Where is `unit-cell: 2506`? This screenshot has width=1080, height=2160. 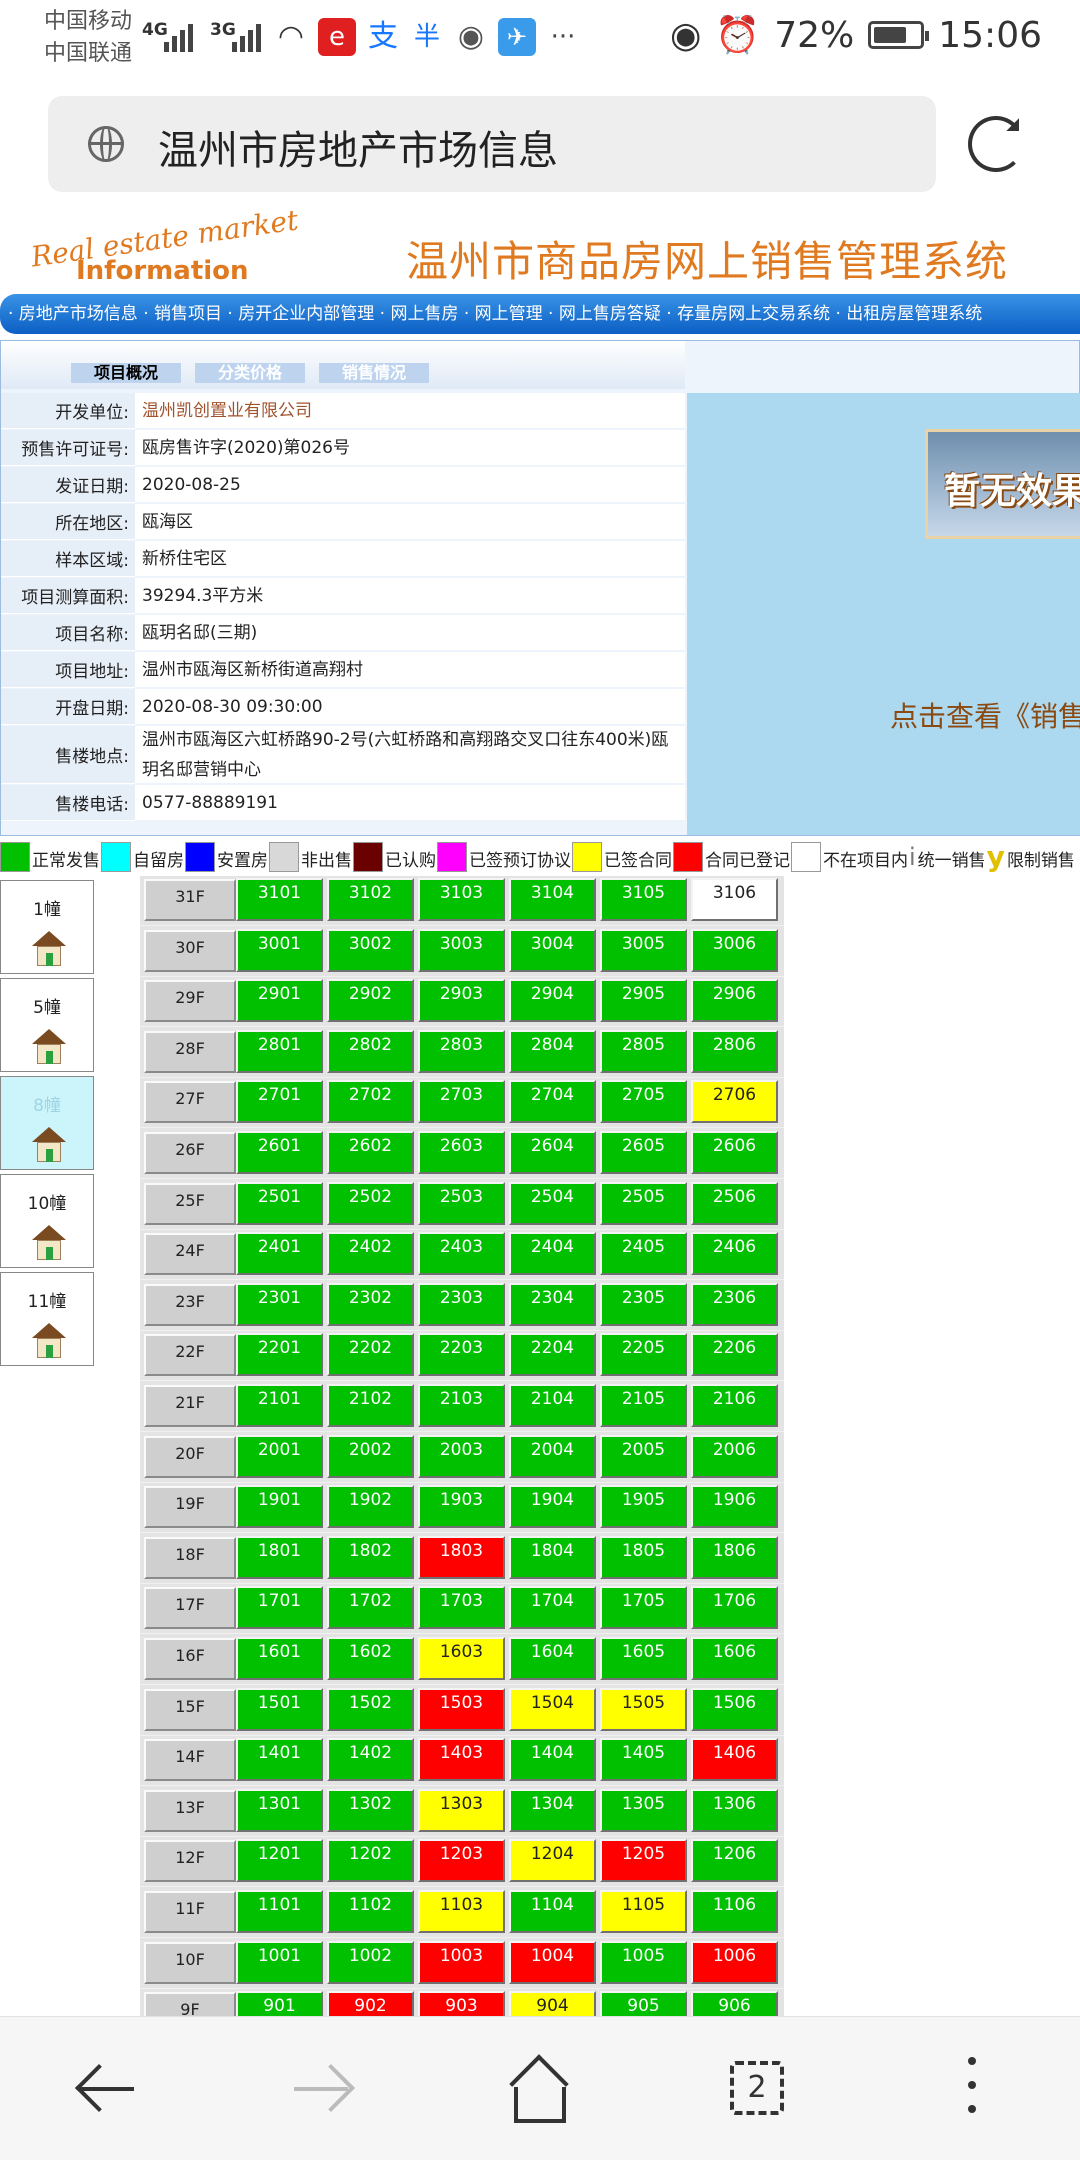 unit-cell: 2506 is located at coordinates (734, 1203).